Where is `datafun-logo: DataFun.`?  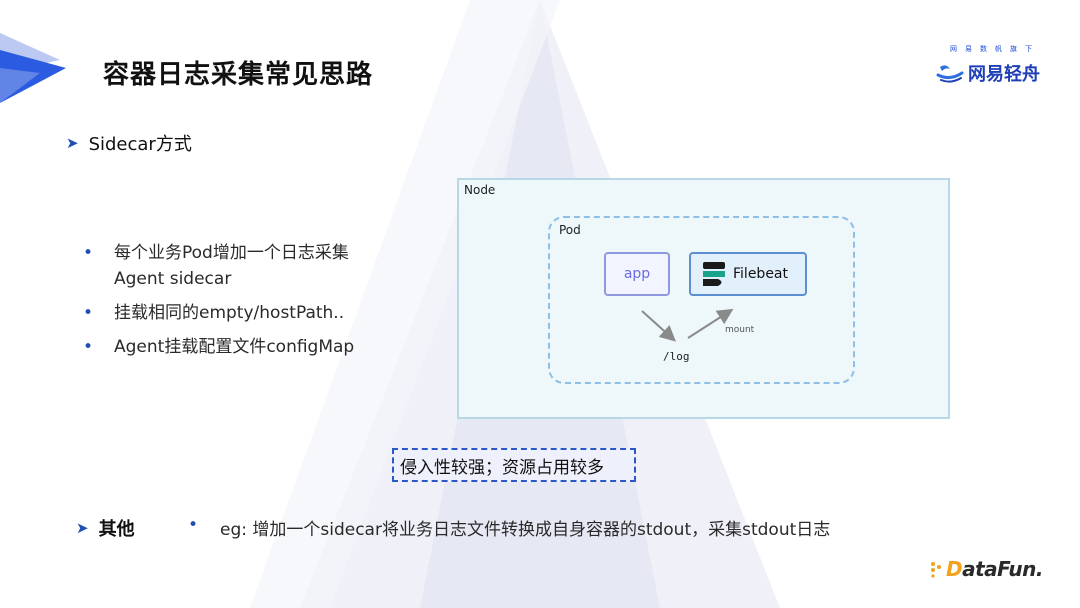
datafun-logo: DataFun. is located at coordinates (986, 569).